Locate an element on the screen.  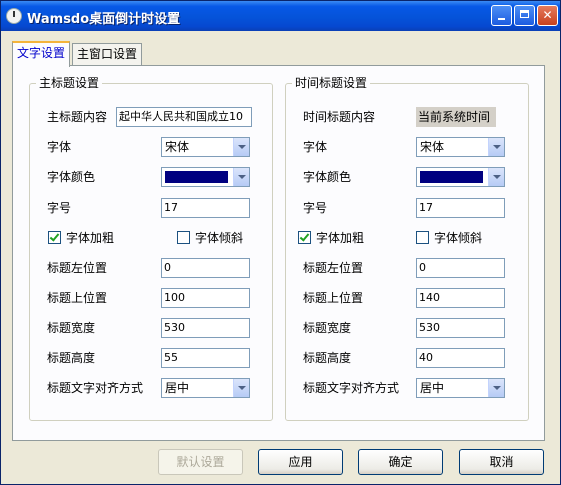
main-width-input: 530 is located at coordinates (205, 328).